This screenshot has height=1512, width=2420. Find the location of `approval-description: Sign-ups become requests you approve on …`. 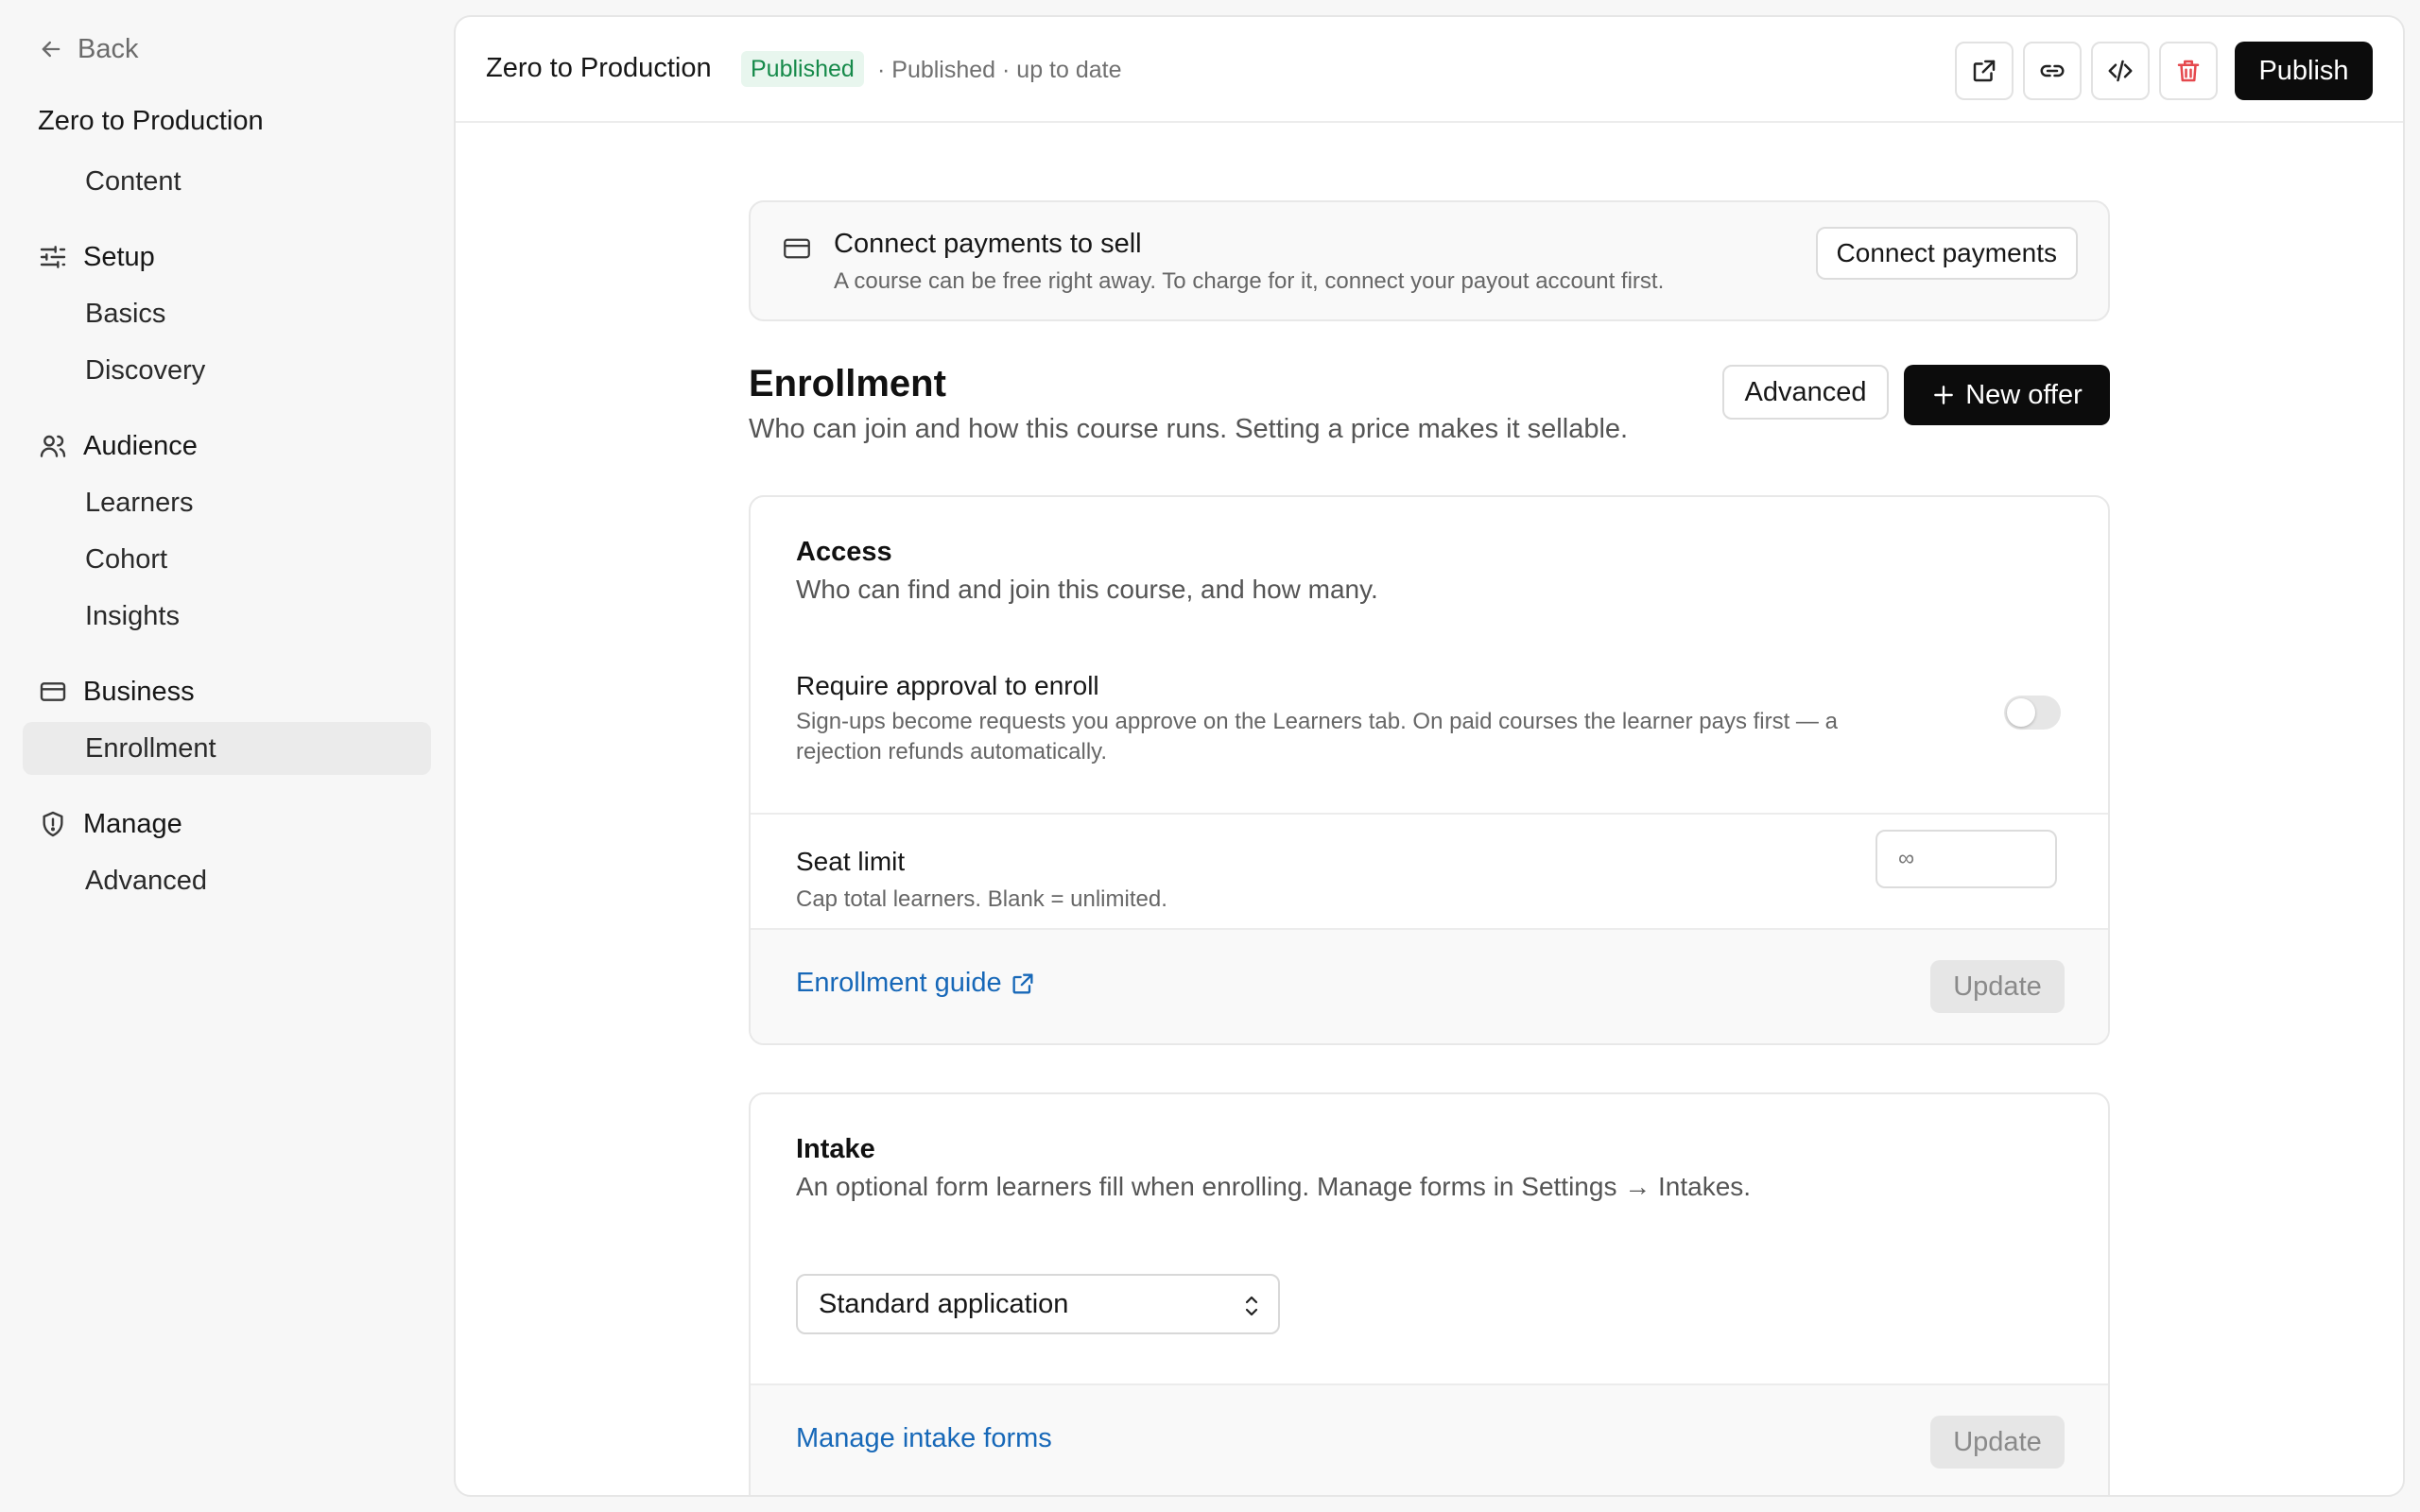

approval-description: Sign-ups become requests you approve on … is located at coordinates (1317, 737).